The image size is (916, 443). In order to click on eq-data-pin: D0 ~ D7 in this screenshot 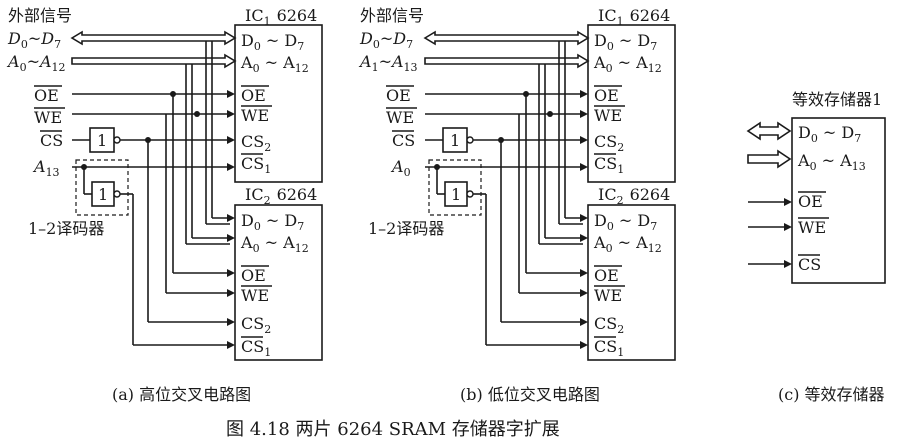, I will do `click(829, 134)`.